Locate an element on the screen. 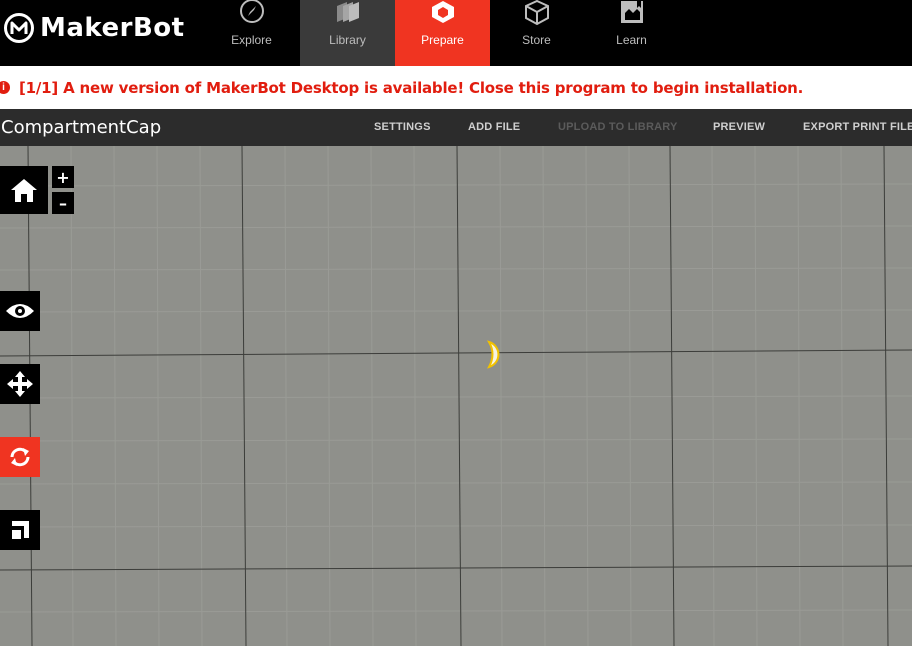 The height and width of the screenshot is (646, 912). prepare-icon is located at coordinates (443, 15).